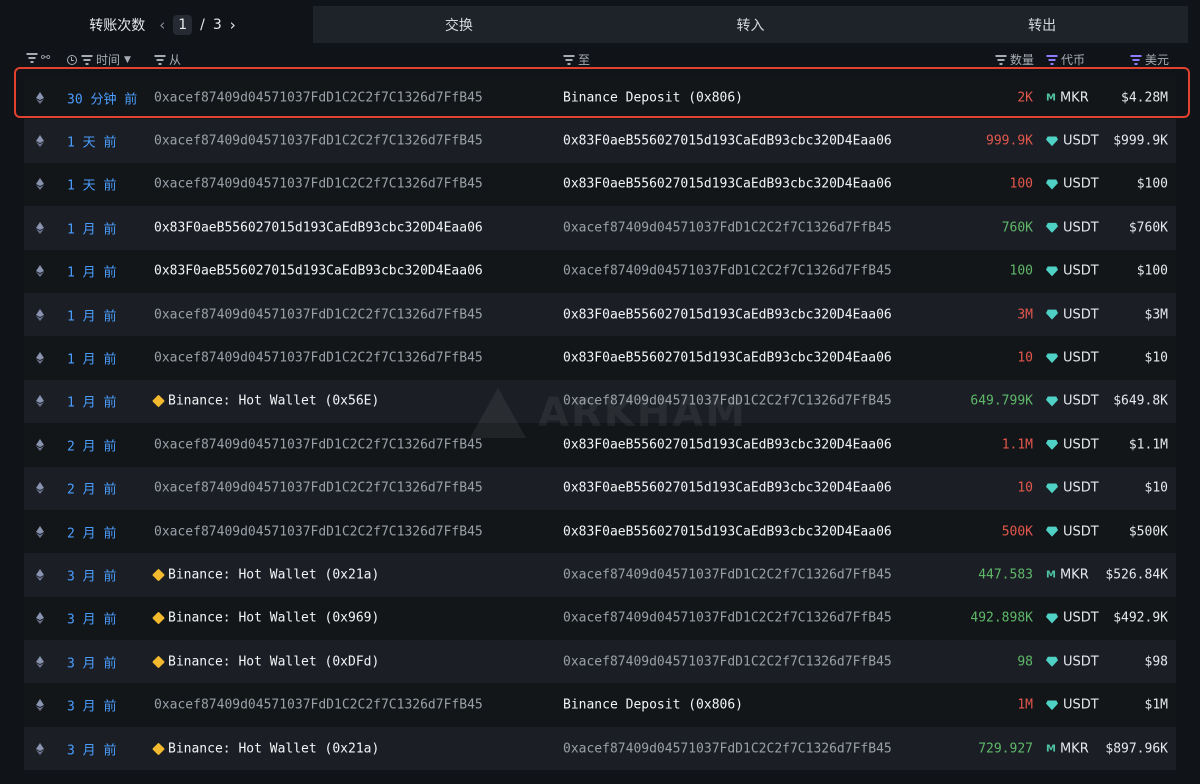 The height and width of the screenshot is (784, 1200). Describe the element at coordinates (751, 24) in the screenshot. I see `tab-in: 转入` at that location.